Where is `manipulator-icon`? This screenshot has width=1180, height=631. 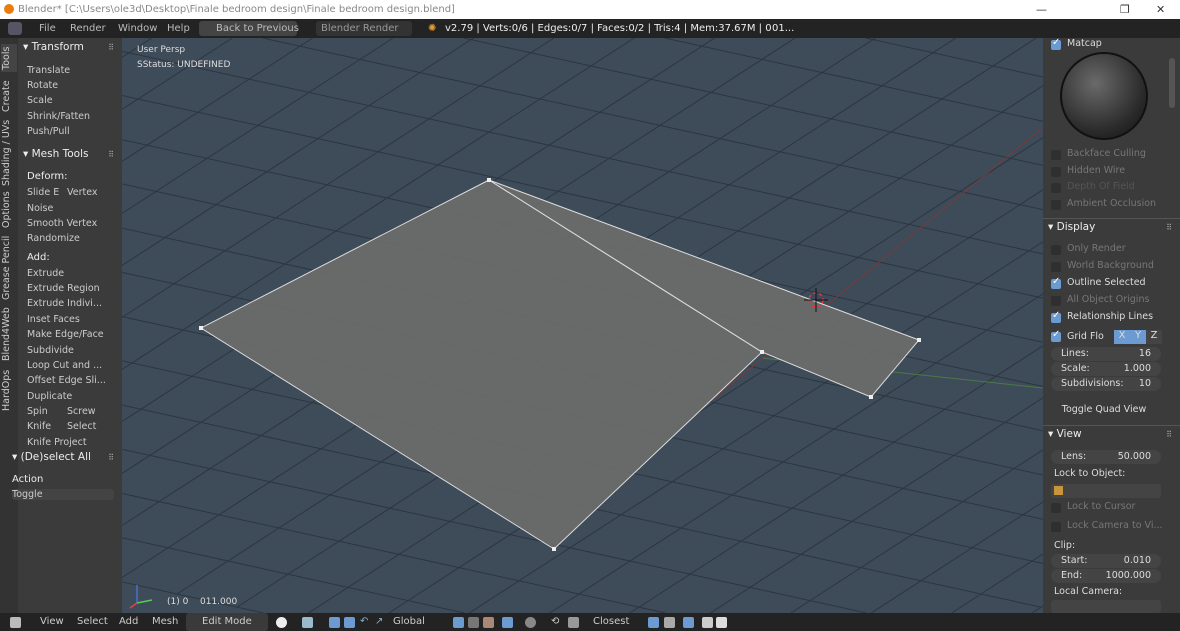
manipulator-icon is located at coordinates (334, 622).